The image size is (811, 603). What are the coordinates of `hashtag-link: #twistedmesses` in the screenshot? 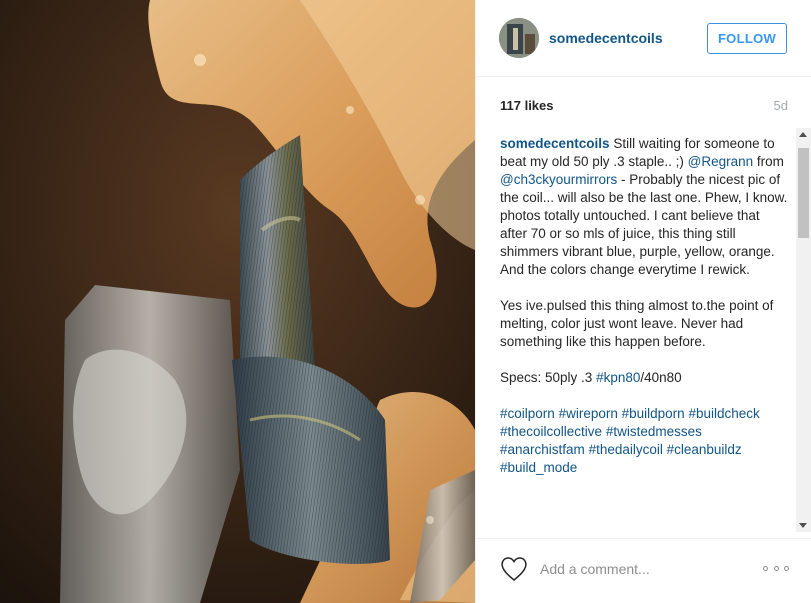 It's located at (654, 431).